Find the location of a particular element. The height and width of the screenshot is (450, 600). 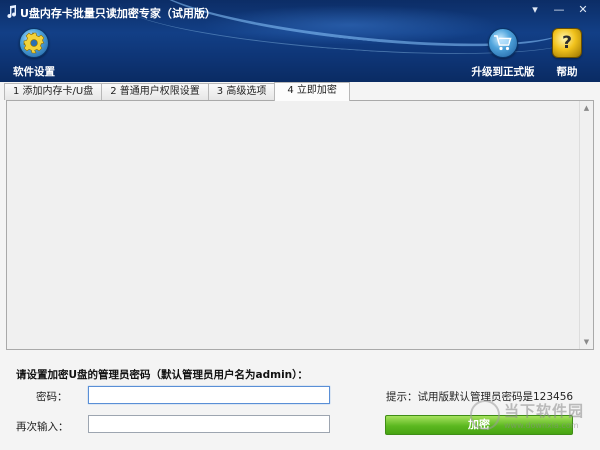

window-controls: ▾ — ✕ is located at coordinates (559, 10).